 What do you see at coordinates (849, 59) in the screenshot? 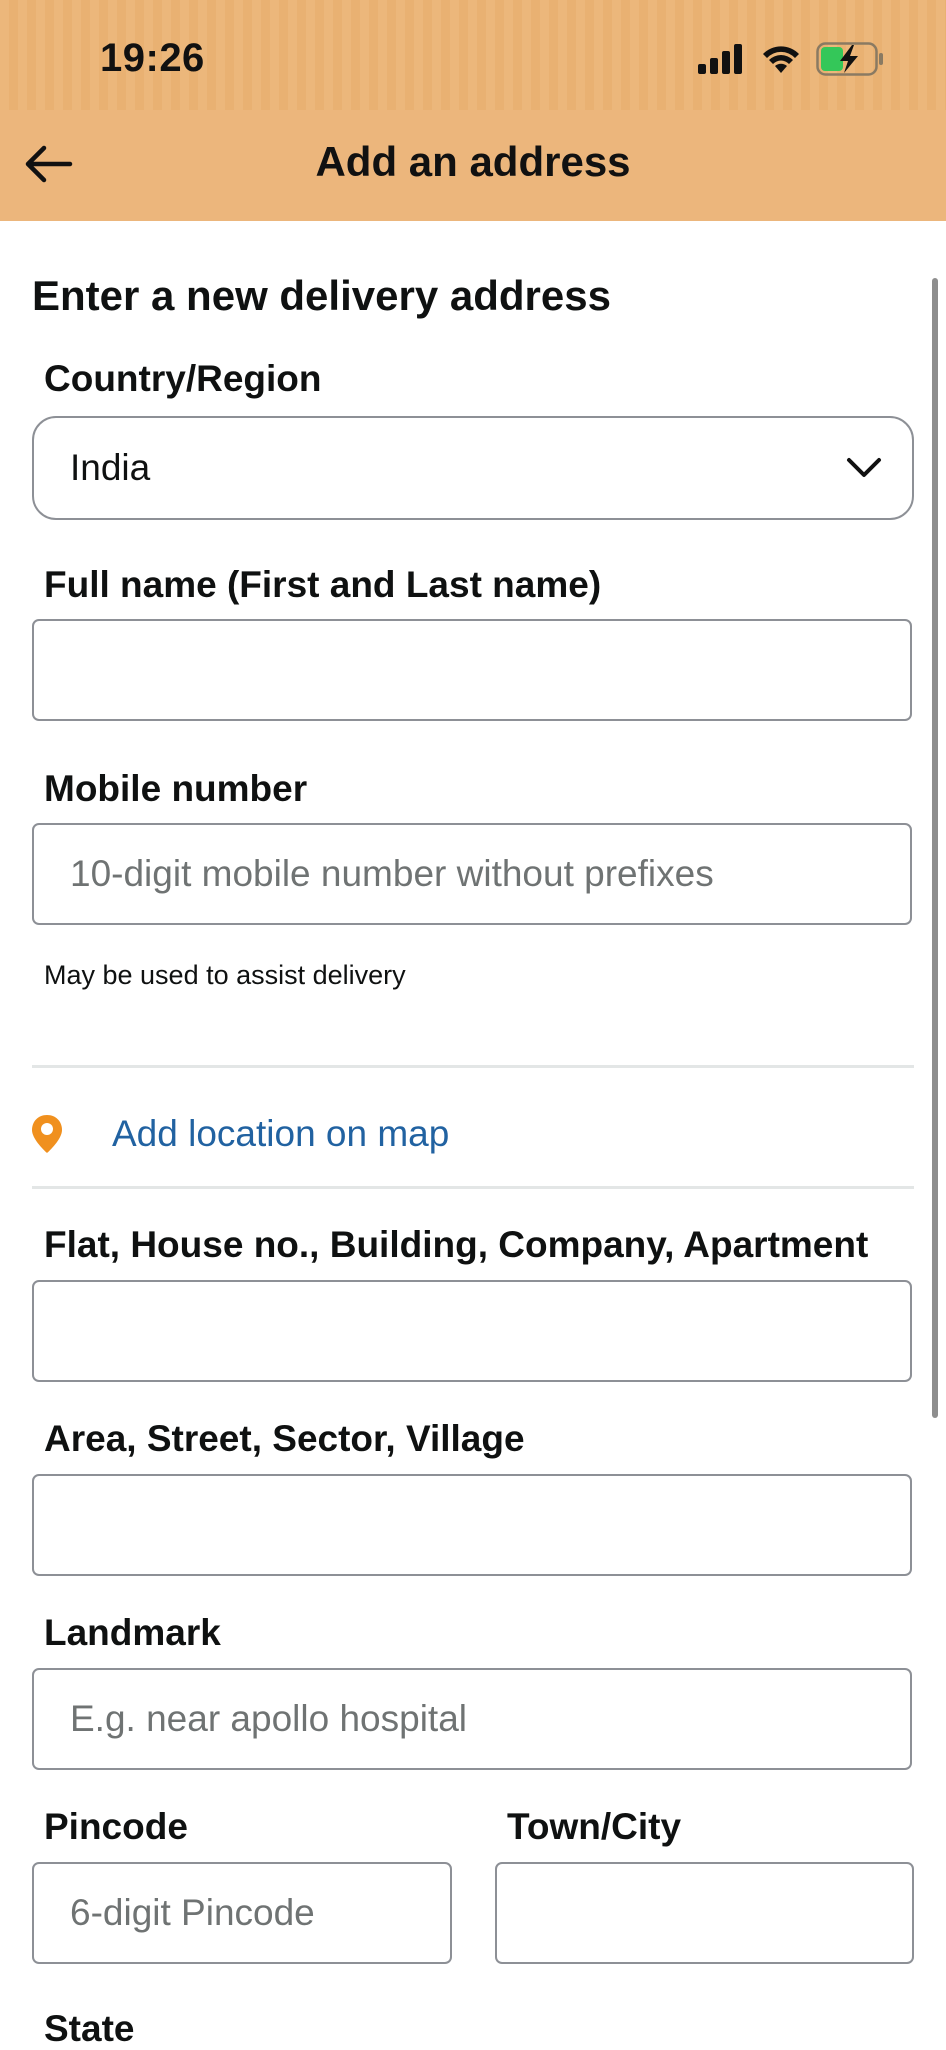
I see `battery-charging-icon` at bounding box center [849, 59].